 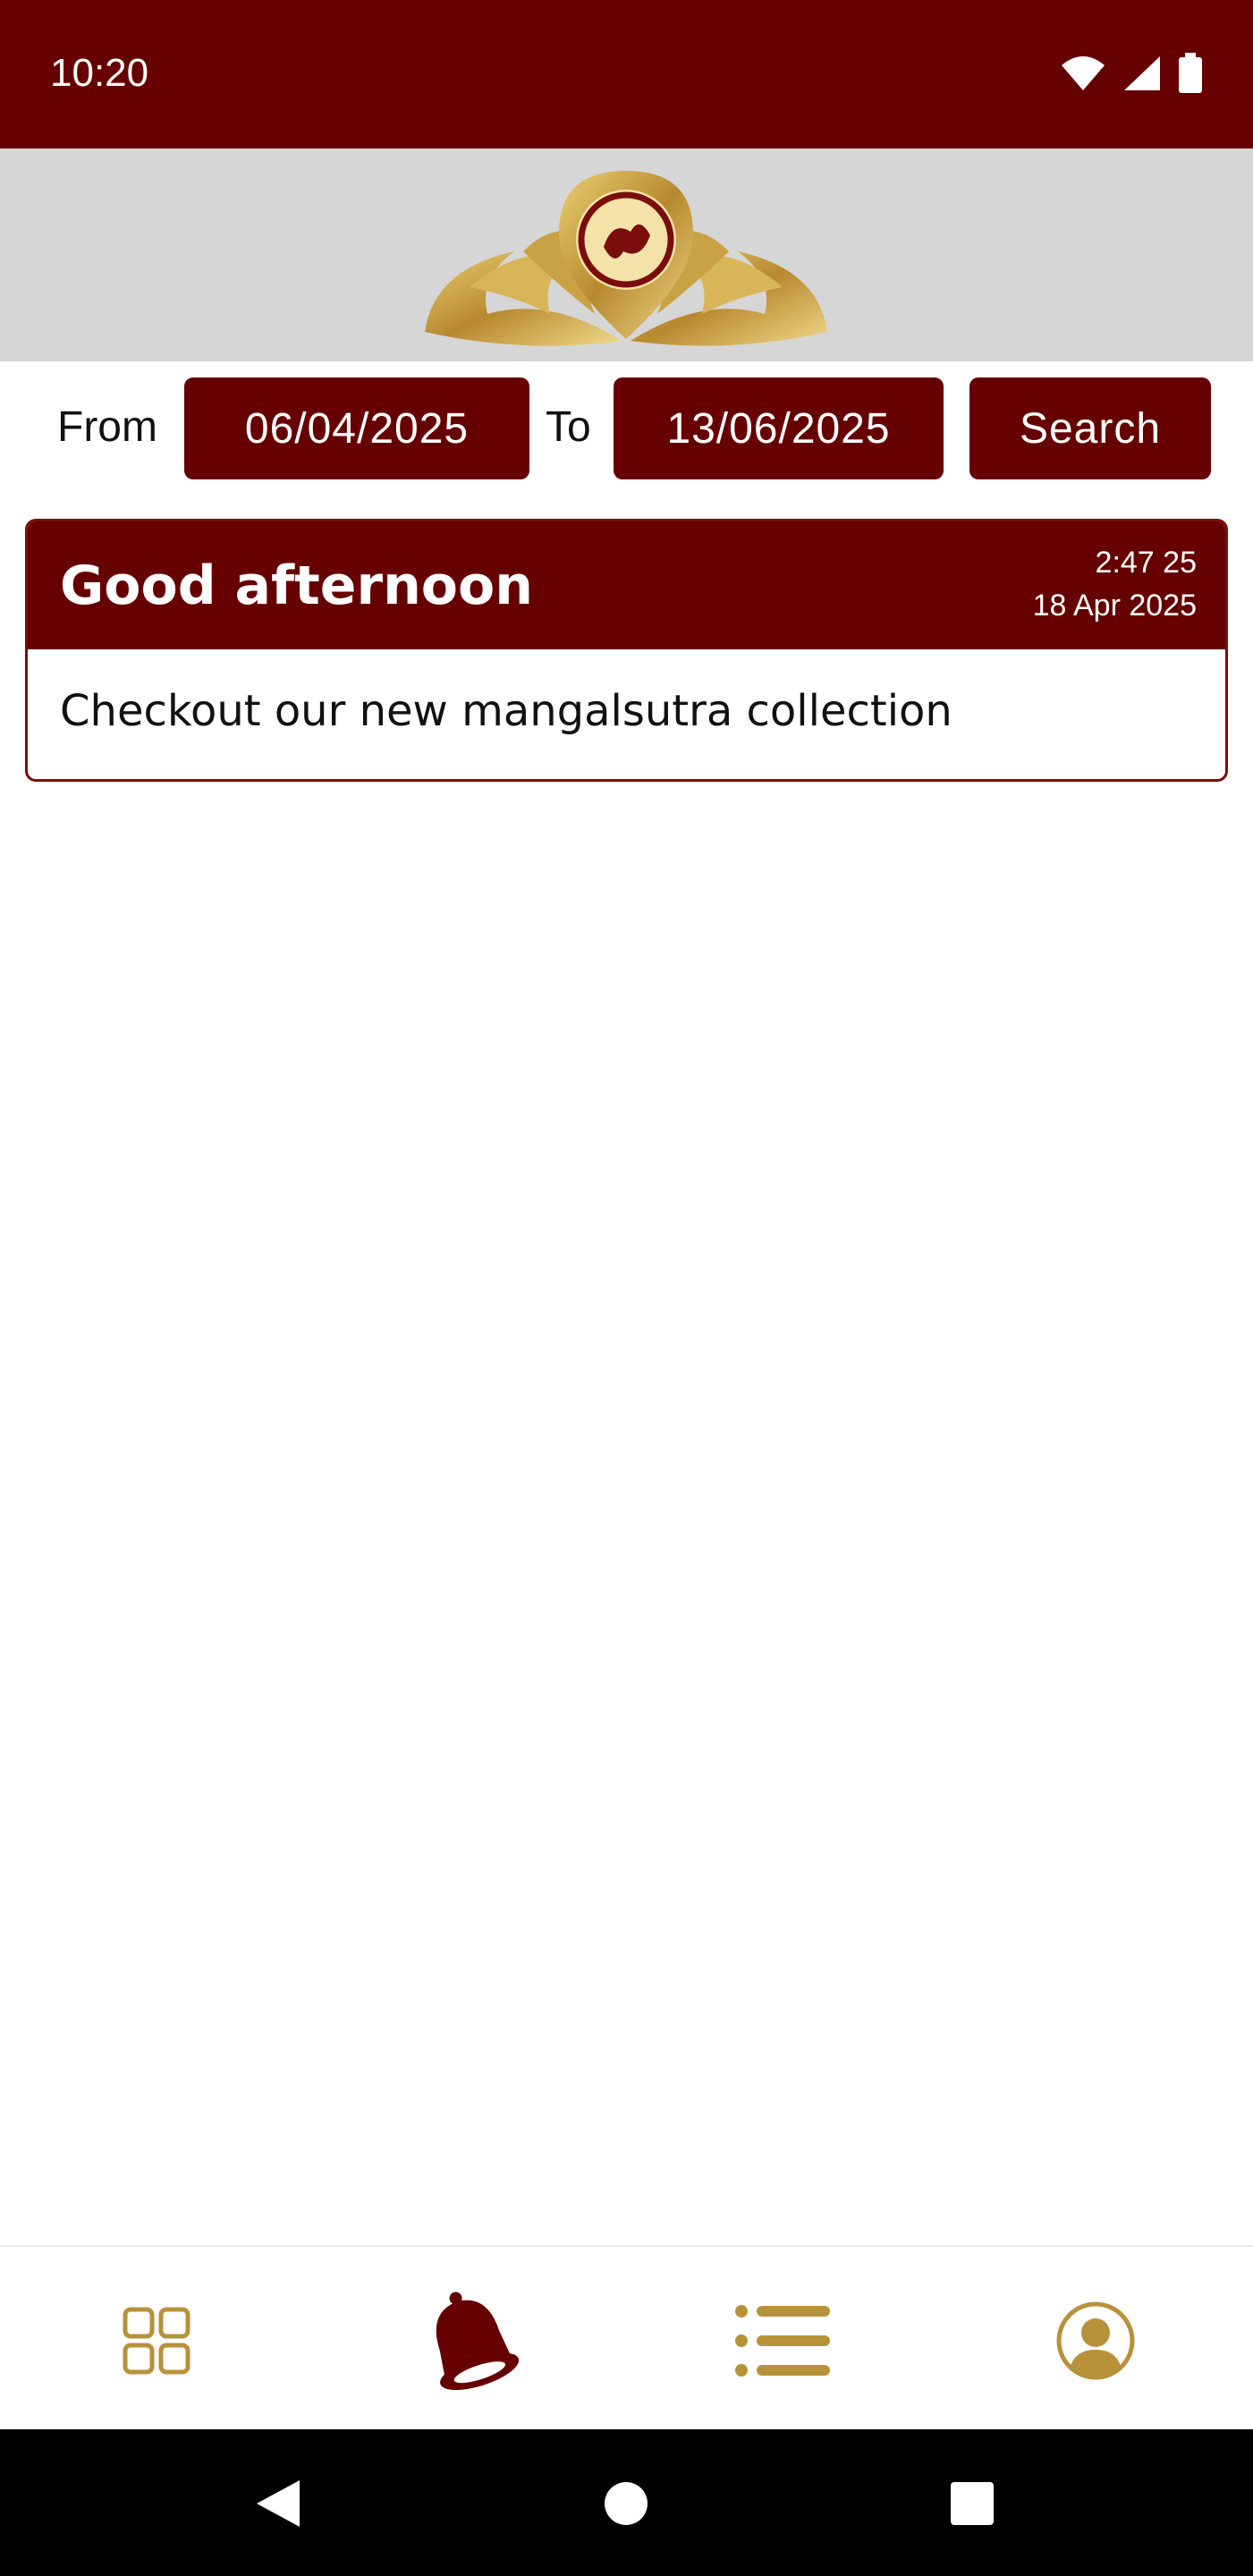 I want to click on system-home-button, so click(x=626, y=2503).